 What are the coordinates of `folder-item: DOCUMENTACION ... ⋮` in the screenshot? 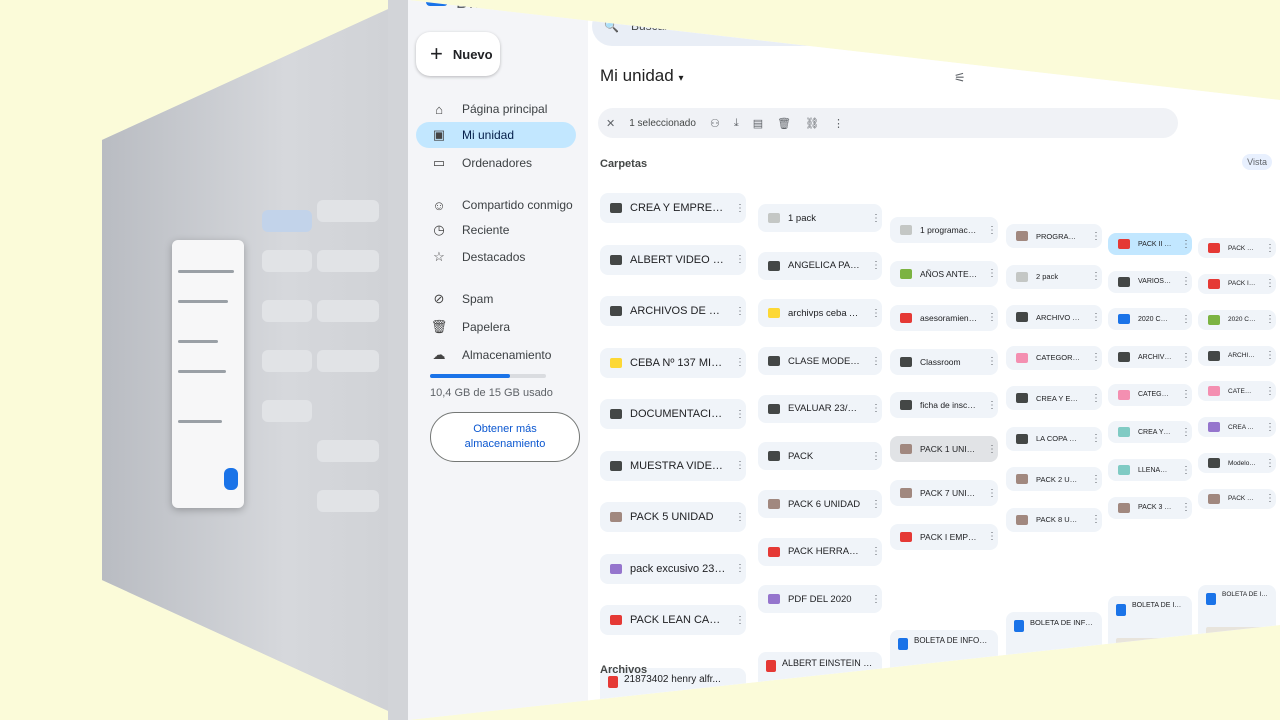 It's located at (673, 414).